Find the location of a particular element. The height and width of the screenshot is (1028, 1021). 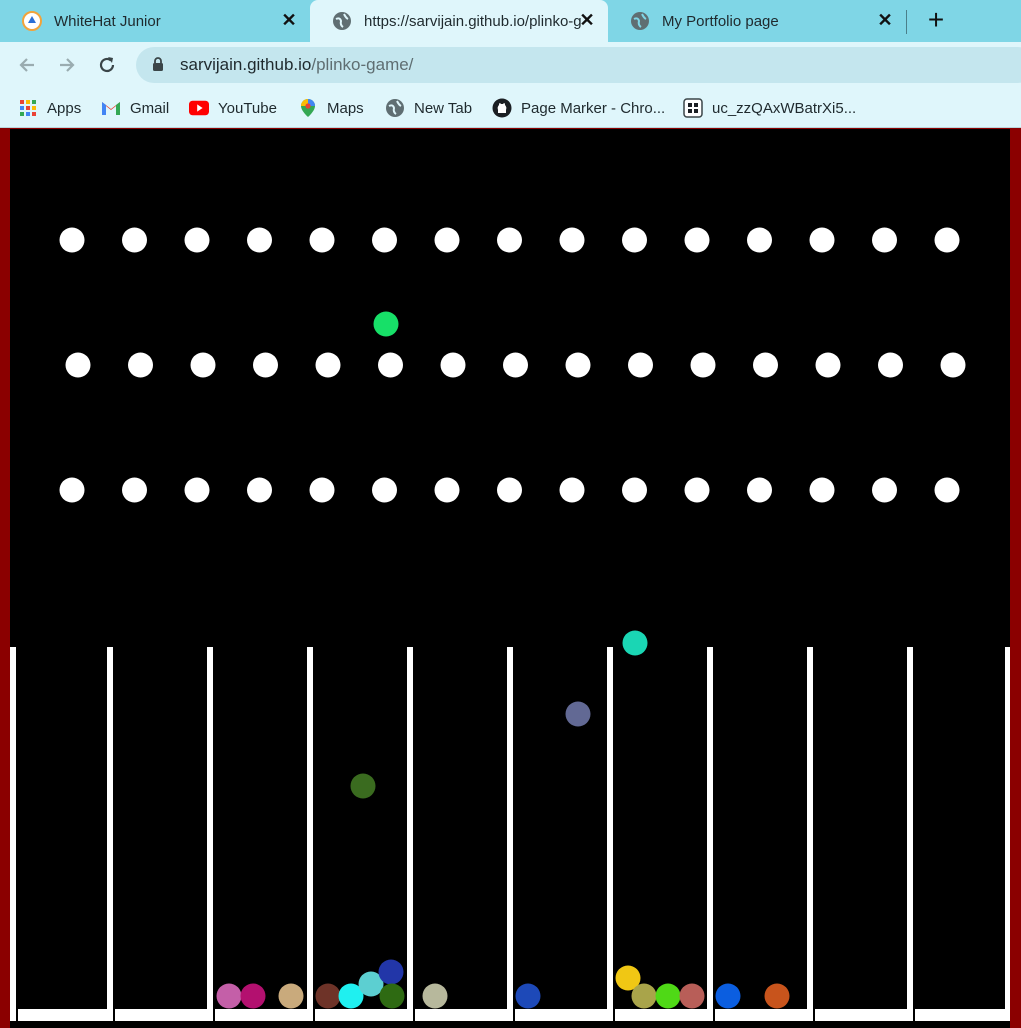

gmail-icon is located at coordinates (111, 108).